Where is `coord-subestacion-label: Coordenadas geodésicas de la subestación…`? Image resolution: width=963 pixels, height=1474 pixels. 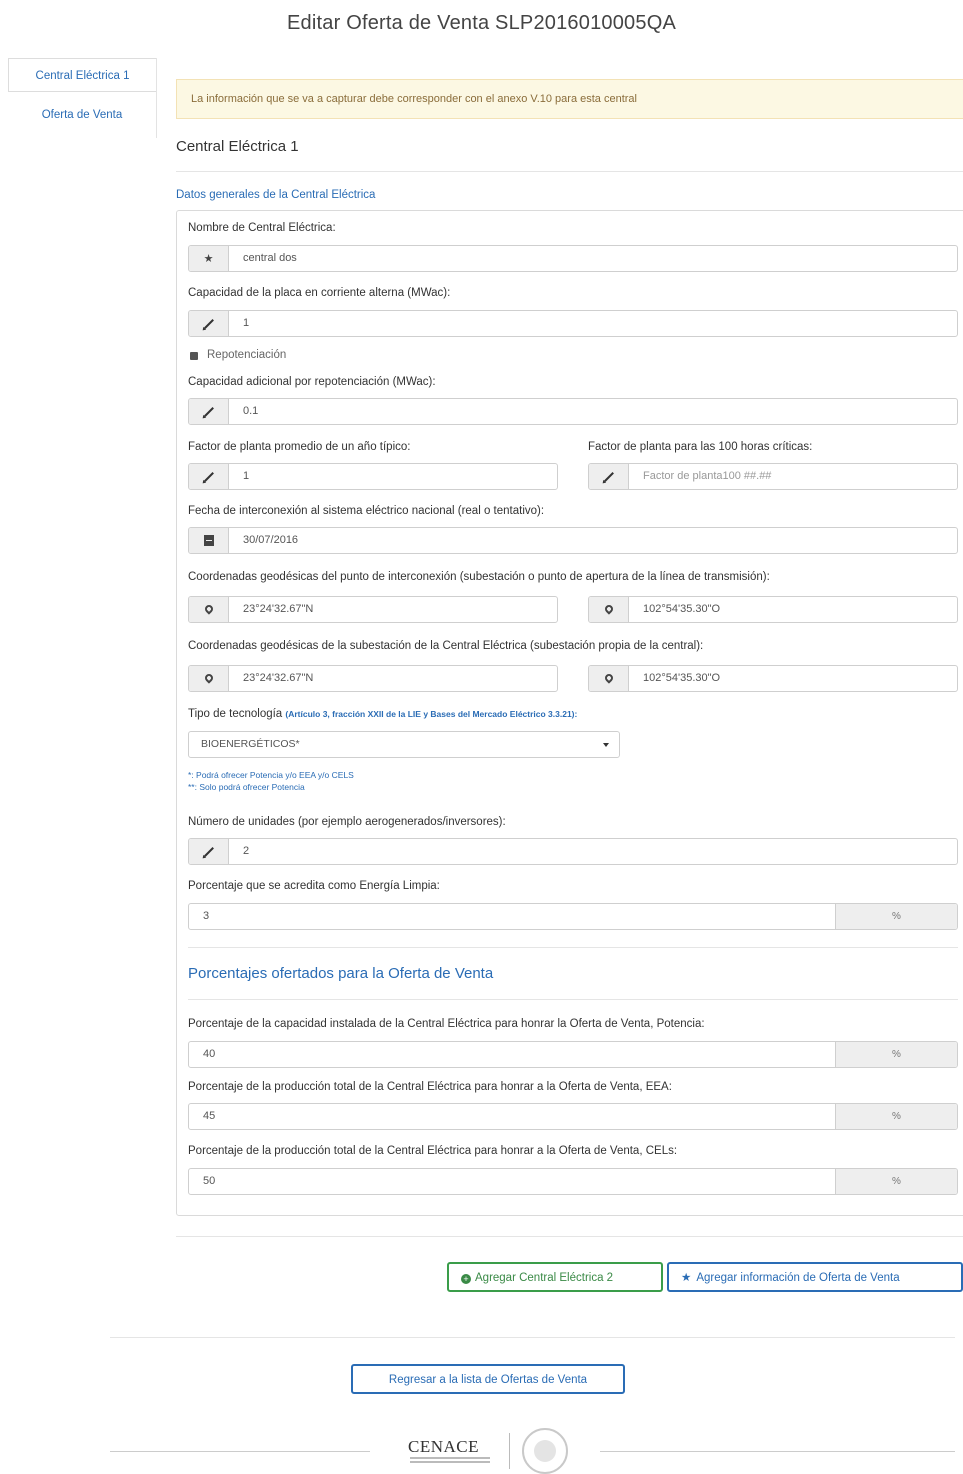
coord-subestacion-label: Coordenadas geodésicas de la subestación… is located at coordinates (446, 646).